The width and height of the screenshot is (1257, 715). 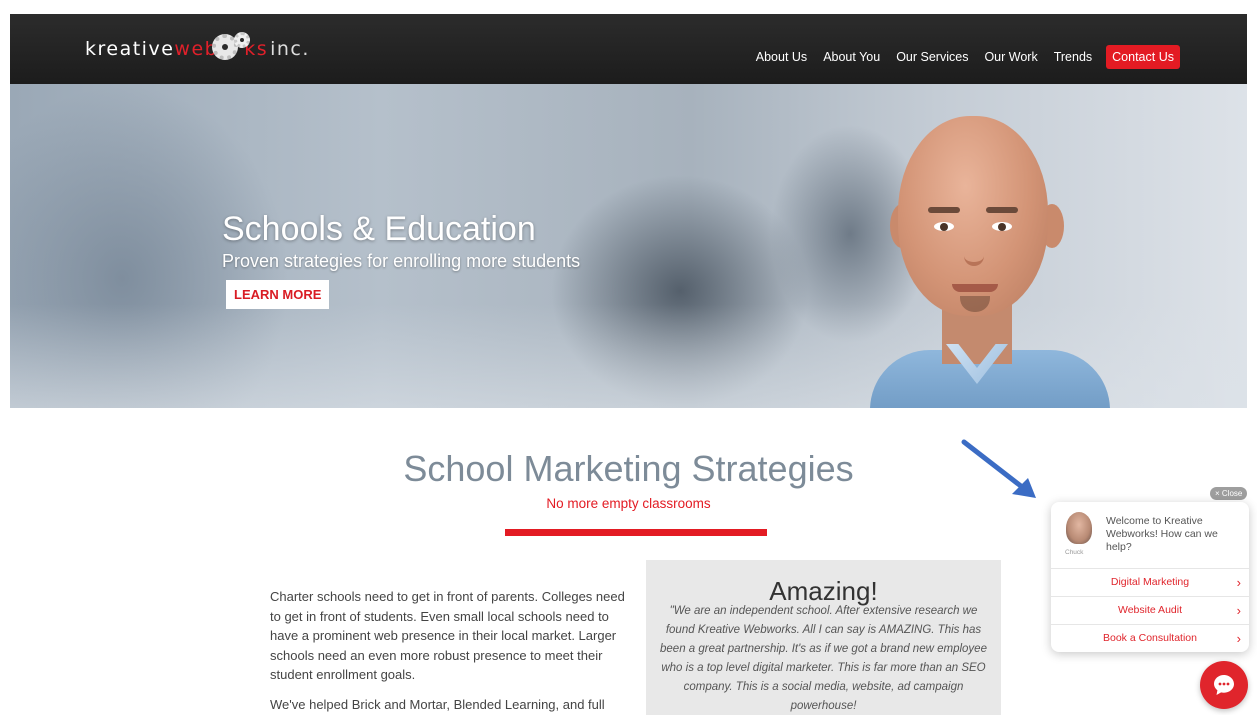 What do you see at coordinates (231, 49) in the screenshot?
I see `gears-icon` at bounding box center [231, 49].